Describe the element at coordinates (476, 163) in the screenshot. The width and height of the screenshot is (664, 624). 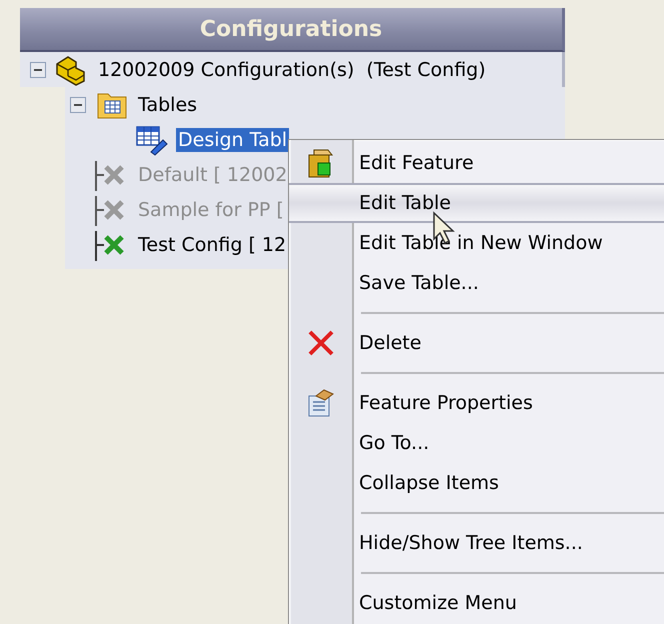
I see `menu-item: Edit Feature` at that location.